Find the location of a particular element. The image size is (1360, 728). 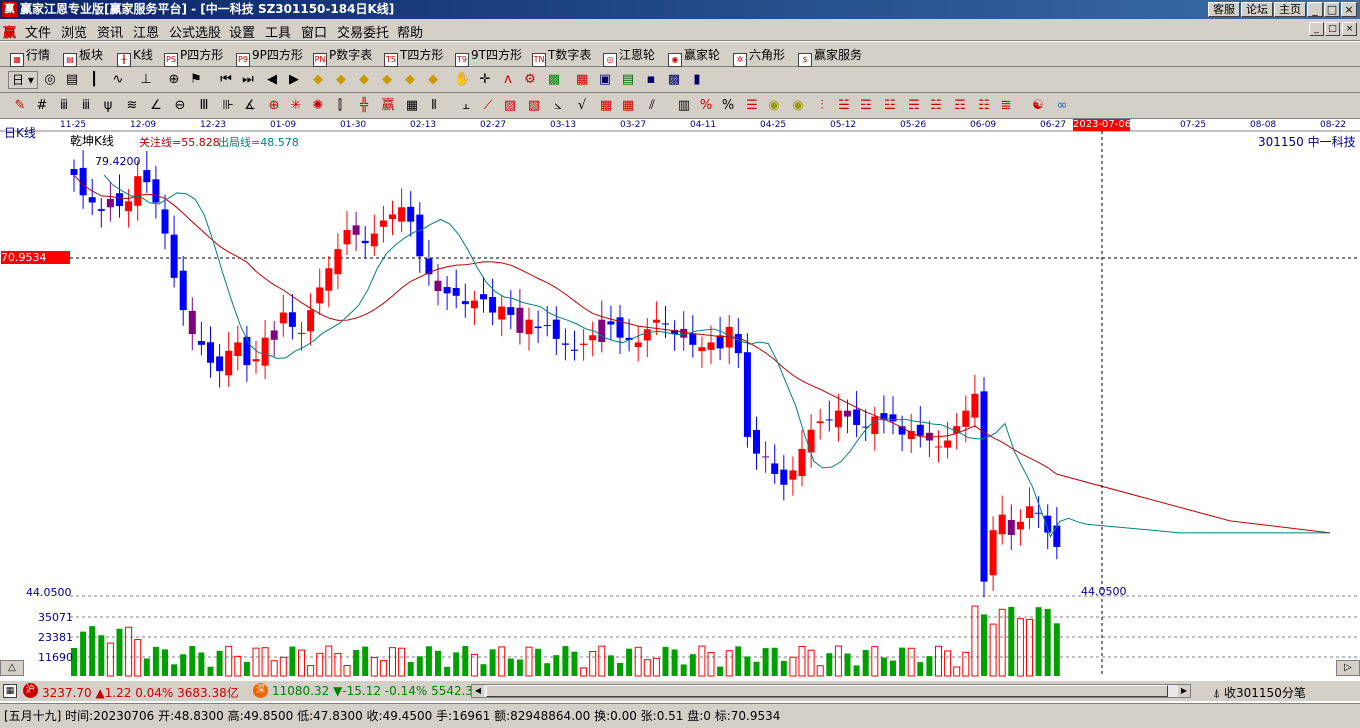

tool-fib8-icon: ☷ is located at coordinates (984, 106).